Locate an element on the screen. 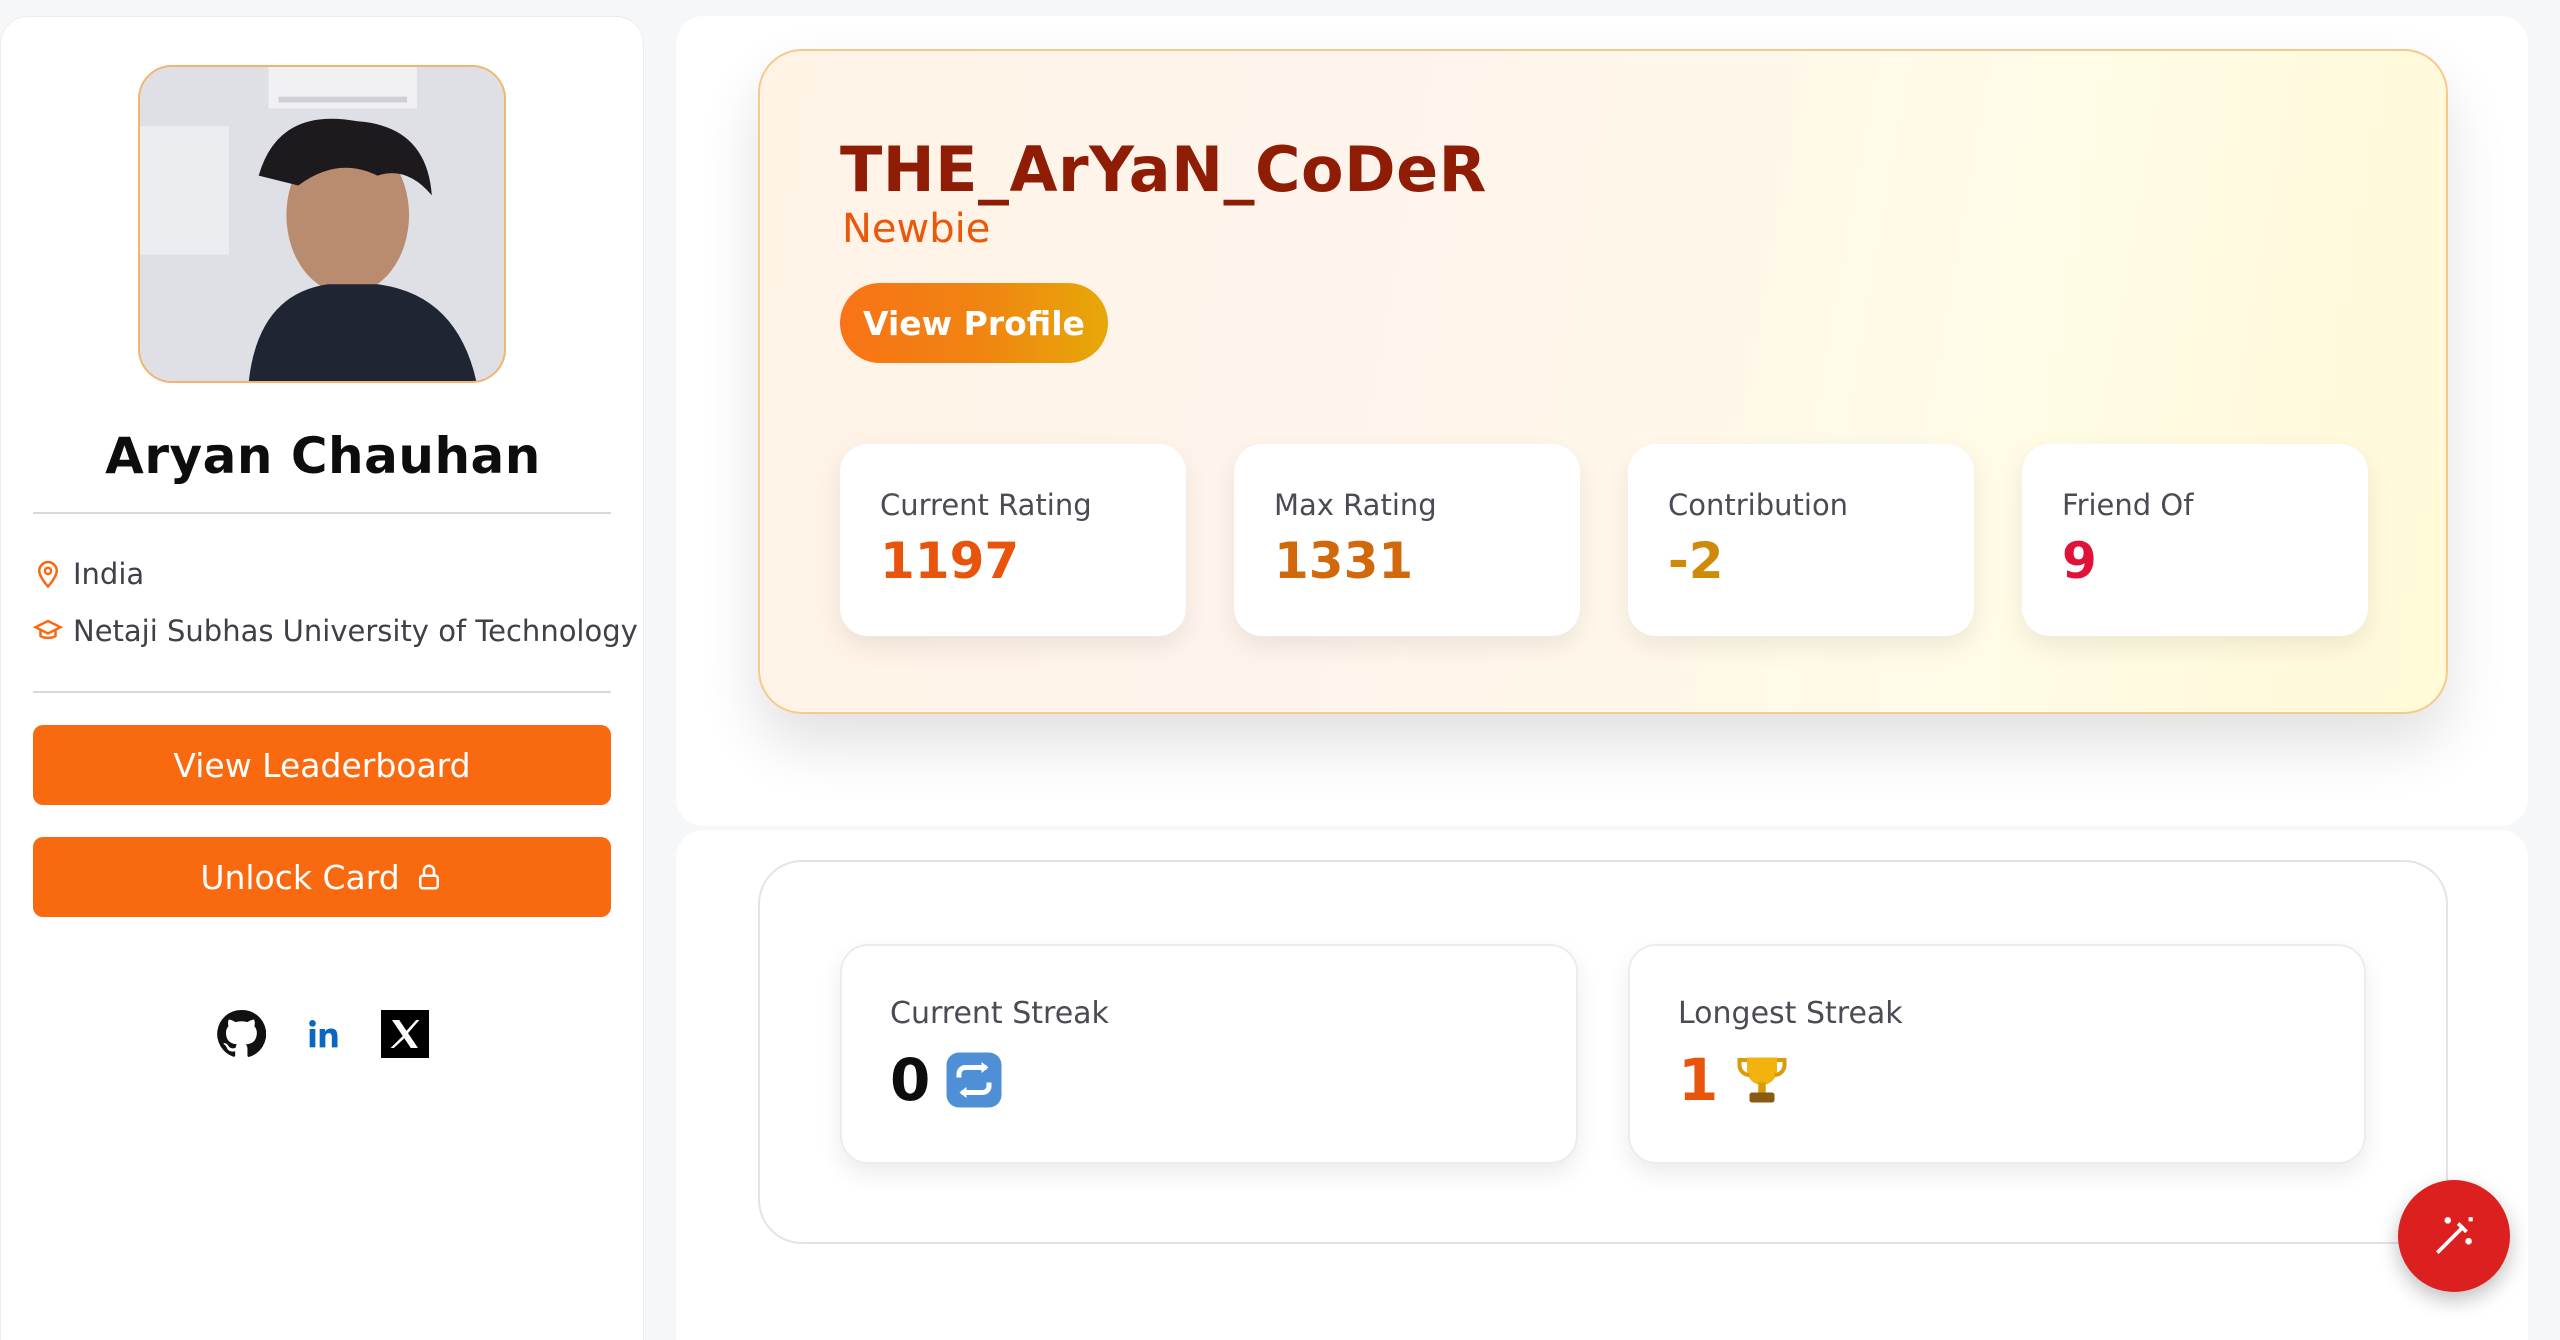  graduation-cap-icon is located at coordinates (48, 629).